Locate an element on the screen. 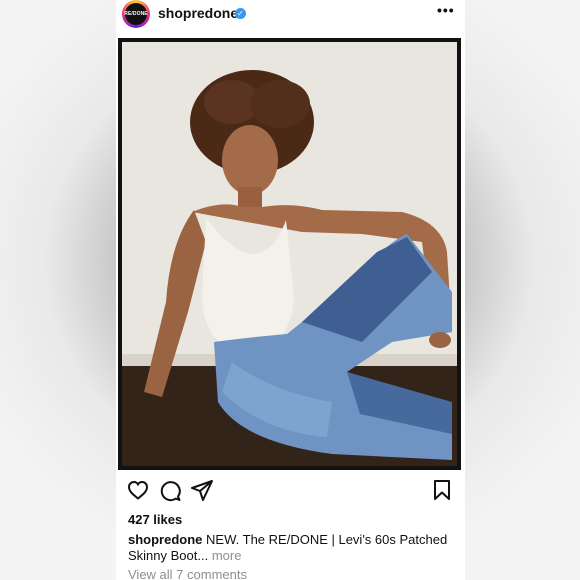  comment-icon is located at coordinates (170, 490).